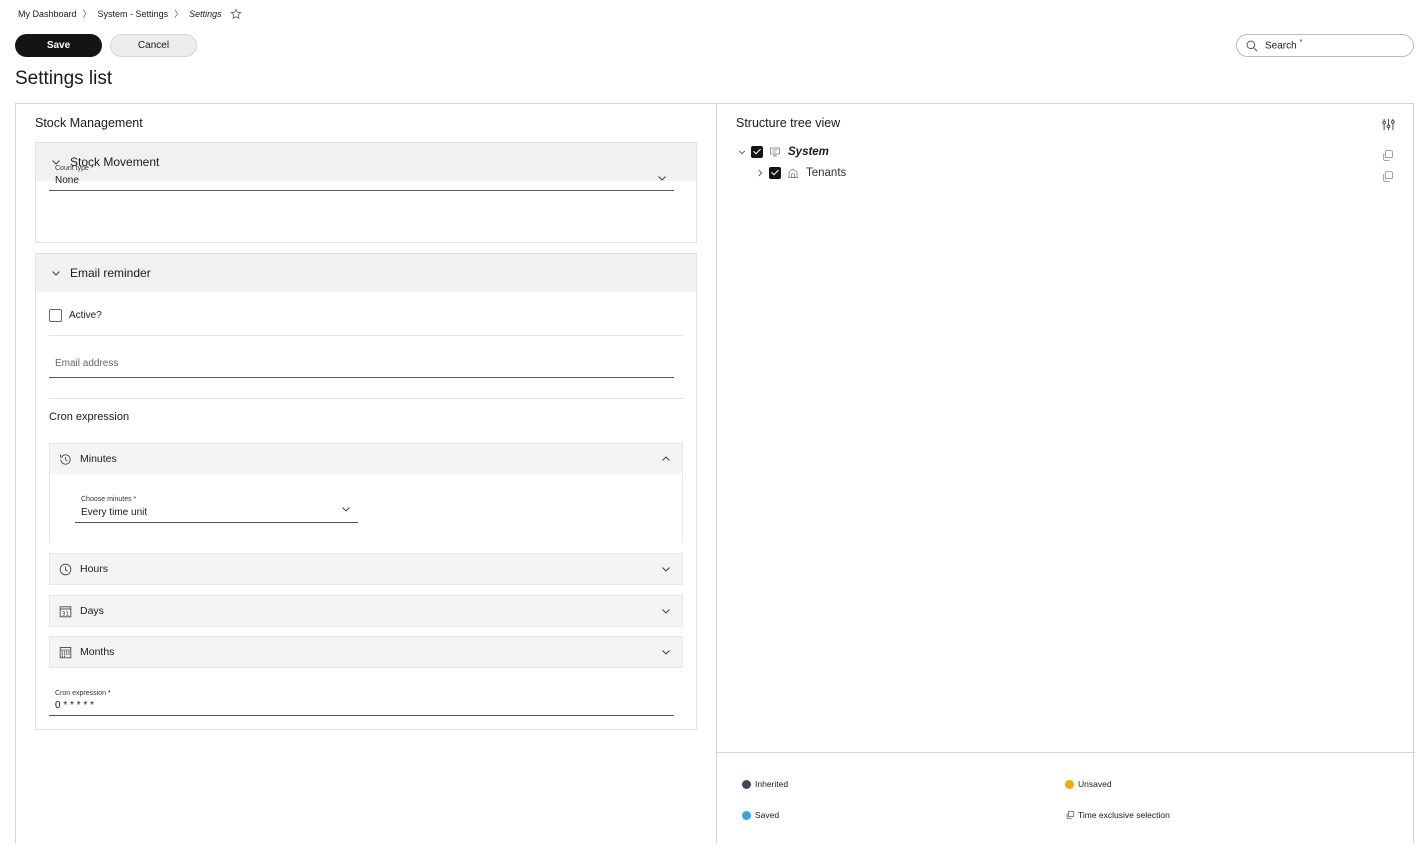 The image size is (1422, 852). I want to click on calendar-month-icon, so click(65, 652).